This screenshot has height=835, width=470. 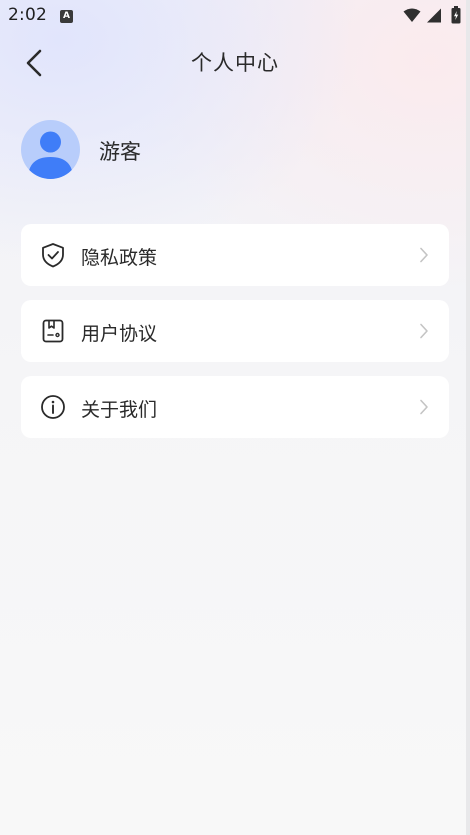 What do you see at coordinates (120, 152) in the screenshot?
I see `user-name: 游客` at bounding box center [120, 152].